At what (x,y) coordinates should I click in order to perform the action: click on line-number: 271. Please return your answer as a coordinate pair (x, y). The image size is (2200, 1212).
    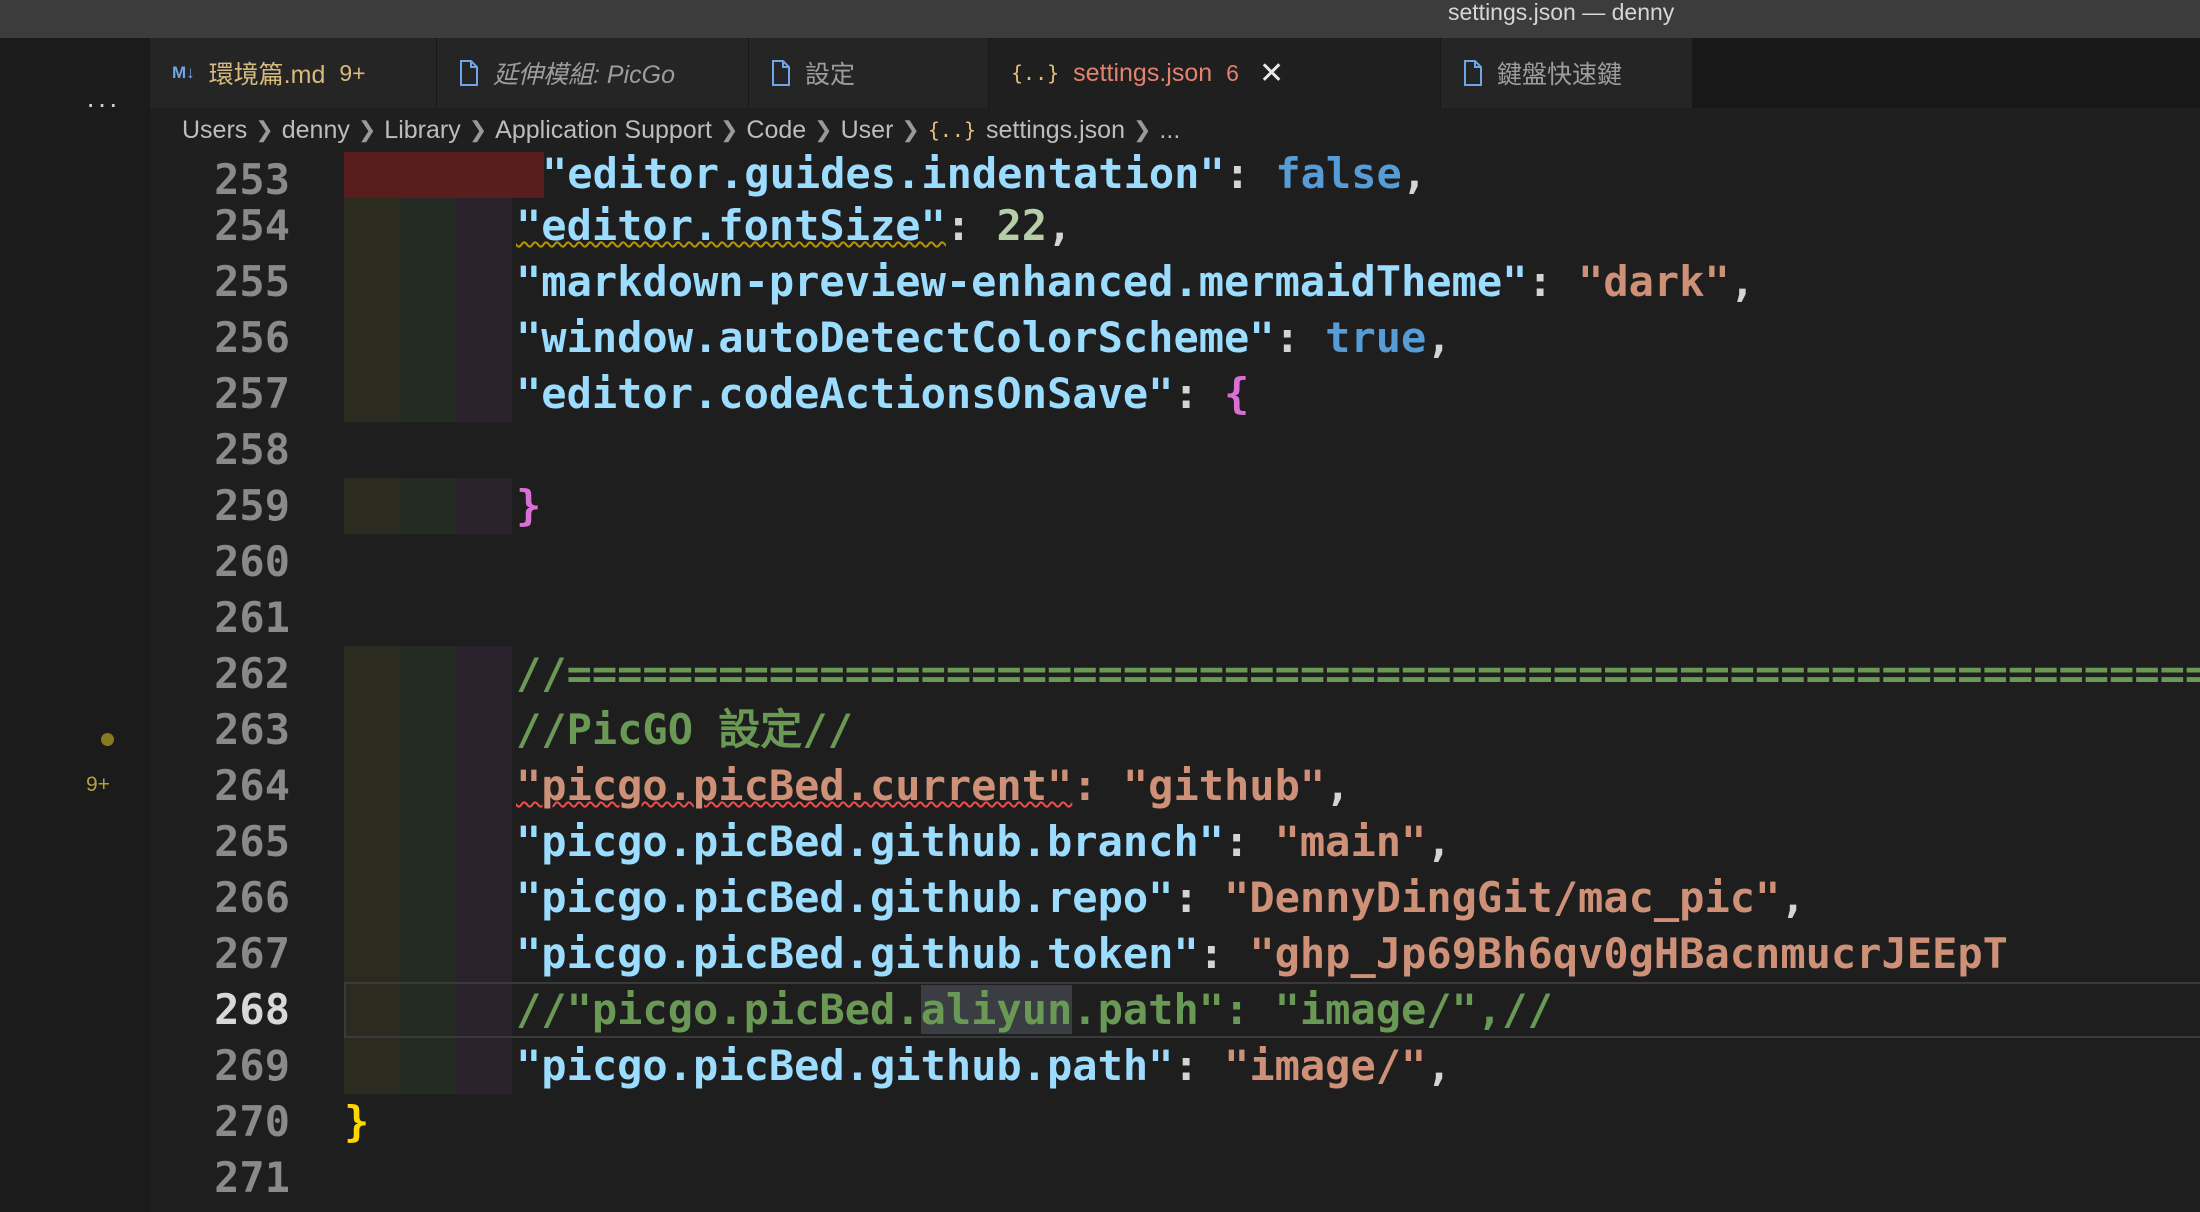
    Looking at the image, I should click on (252, 1177).